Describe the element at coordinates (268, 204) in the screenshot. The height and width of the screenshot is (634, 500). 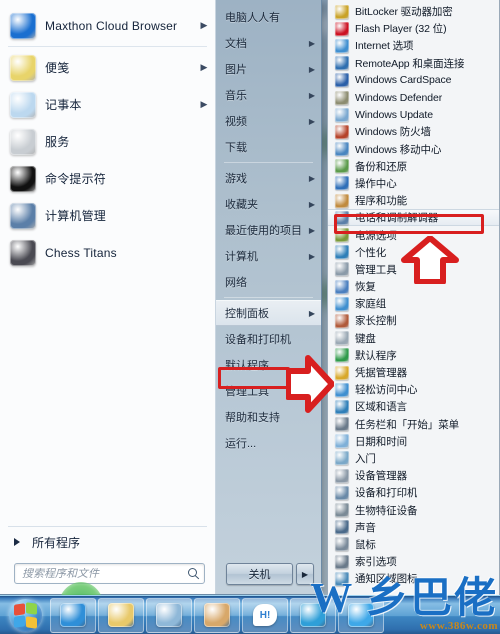
I see `places-item: 收藏夹 ▶` at that location.